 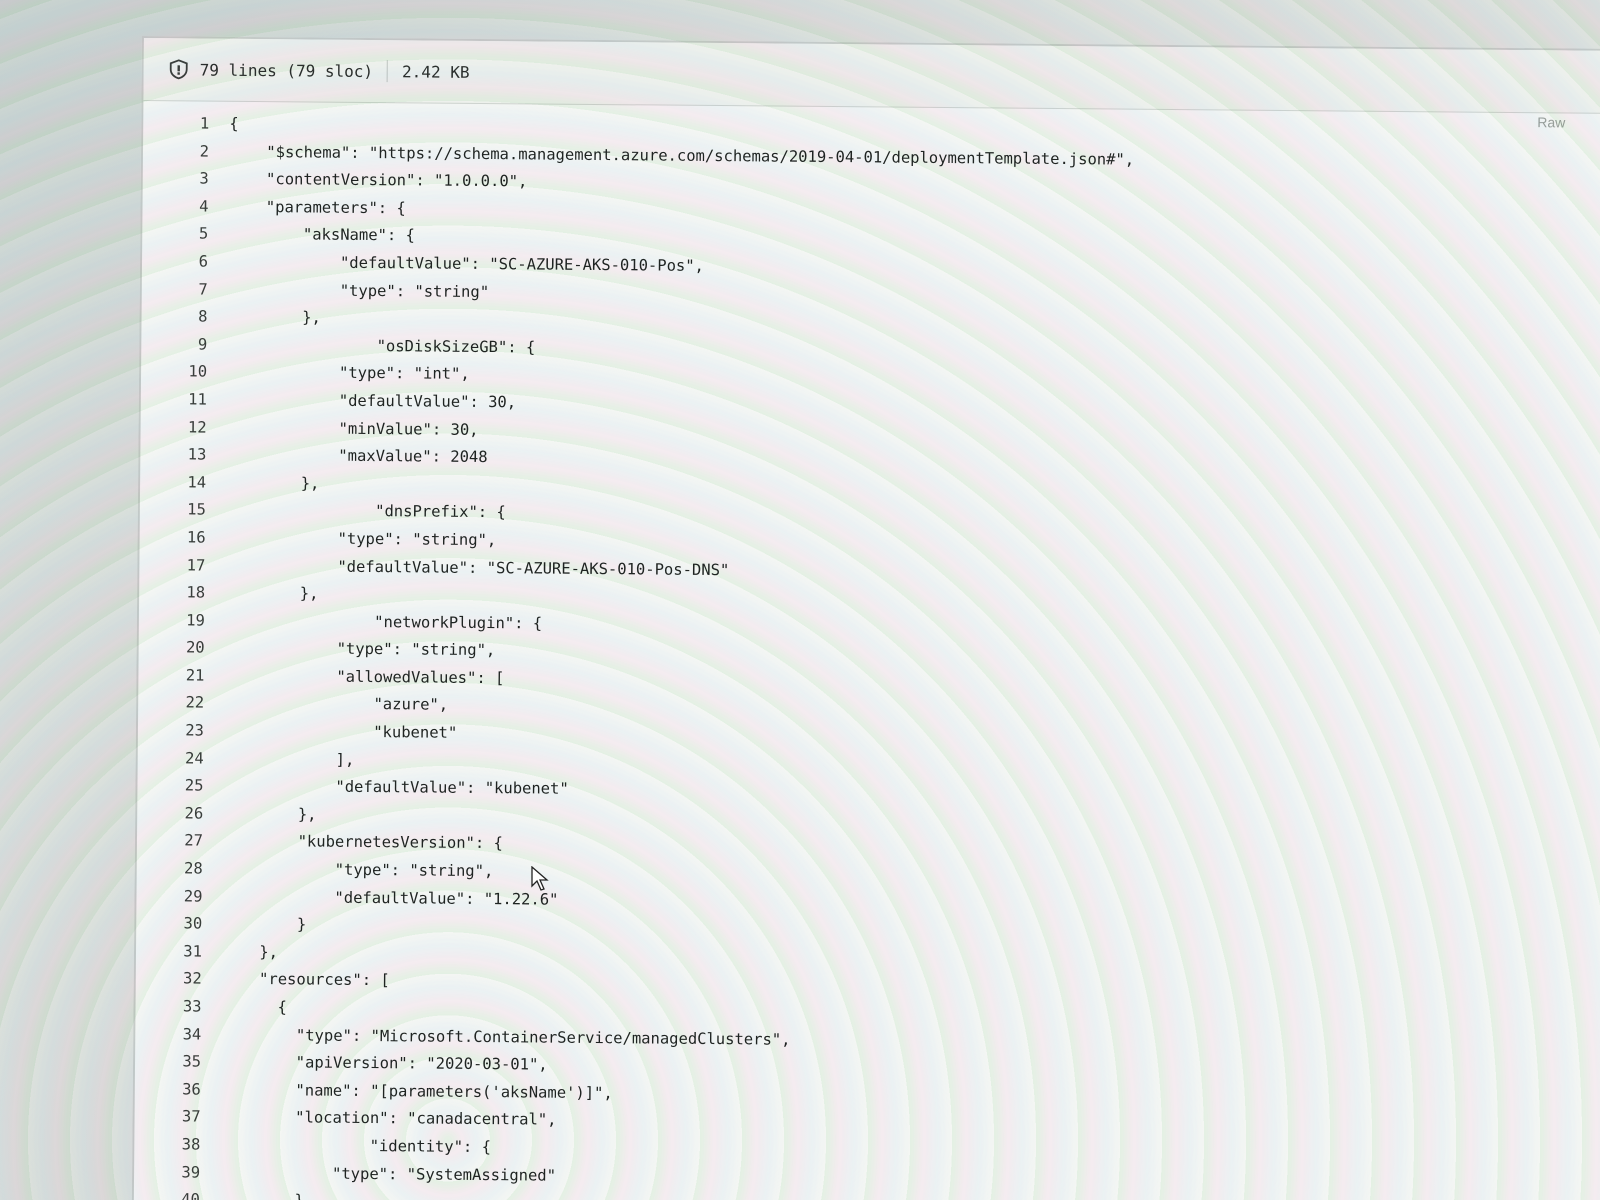 What do you see at coordinates (178, 1090) in the screenshot?
I see `line-number: 36` at bounding box center [178, 1090].